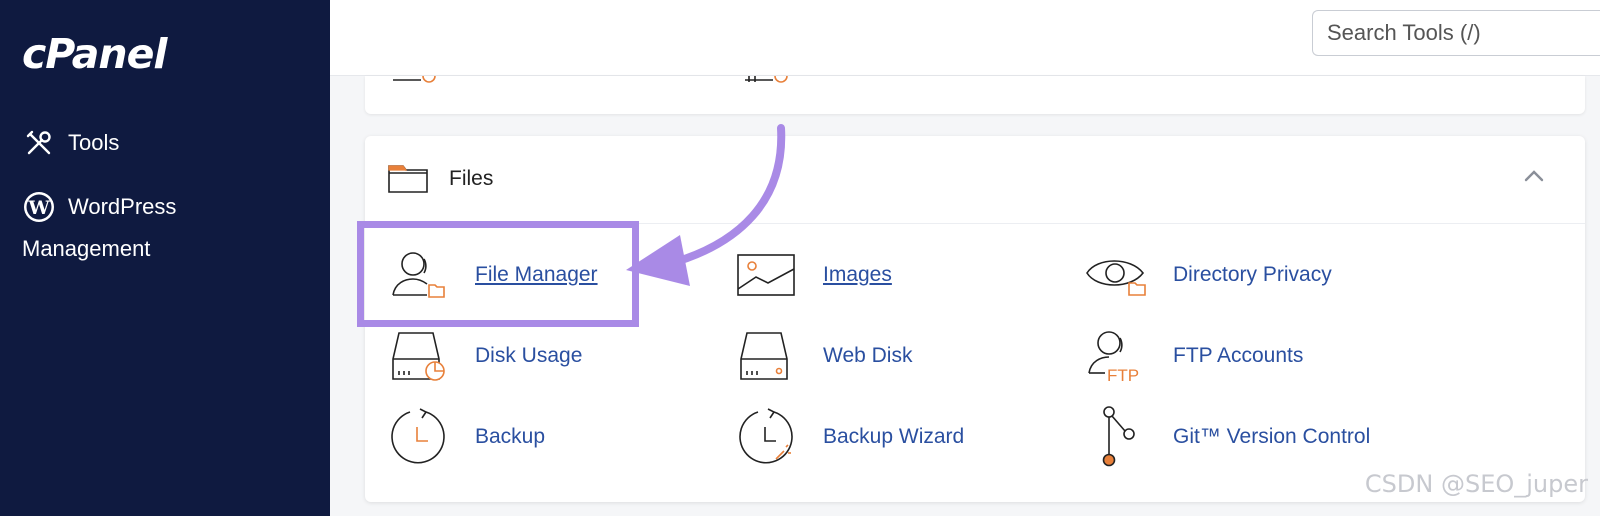 The image size is (1600, 516). What do you see at coordinates (536, 275) in the screenshot?
I see `tool-label: File Manager` at bounding box center [536, 275].